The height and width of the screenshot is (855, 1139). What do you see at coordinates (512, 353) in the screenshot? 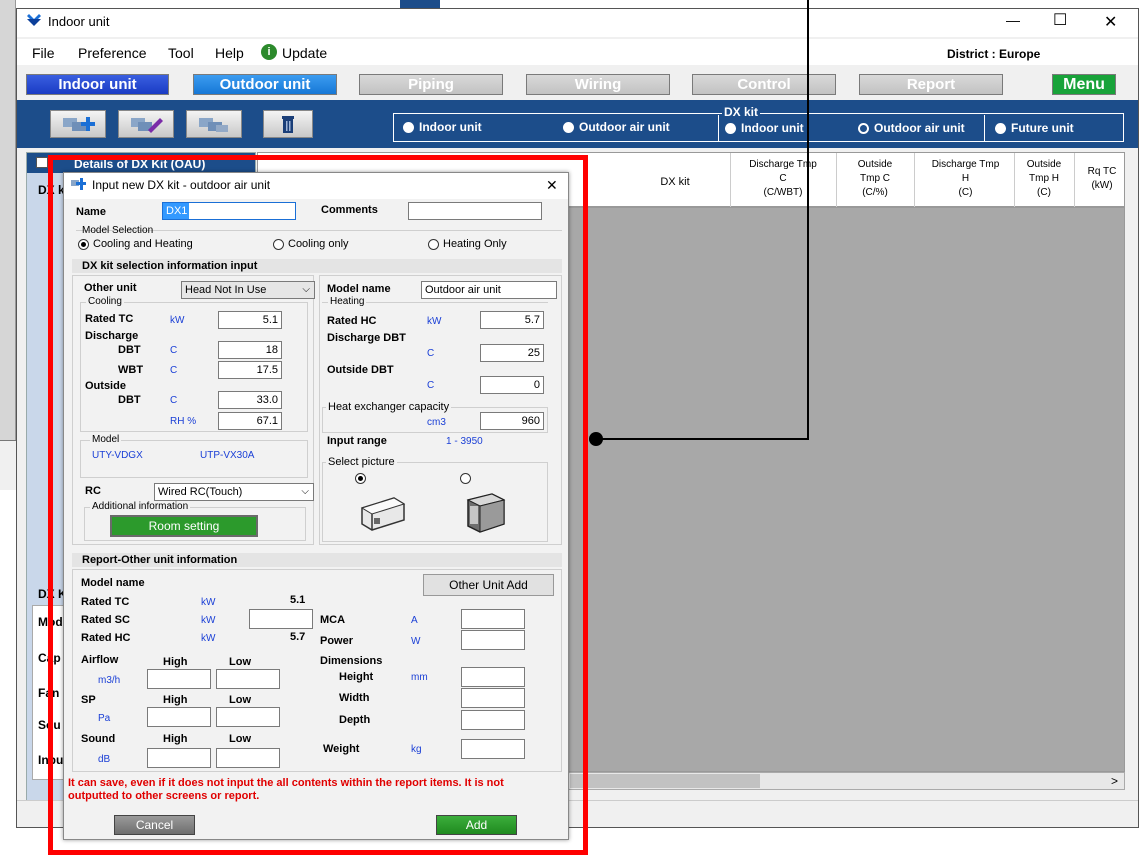
I see `discharge-dbt-input: 25` at bounding box center [512, 353].